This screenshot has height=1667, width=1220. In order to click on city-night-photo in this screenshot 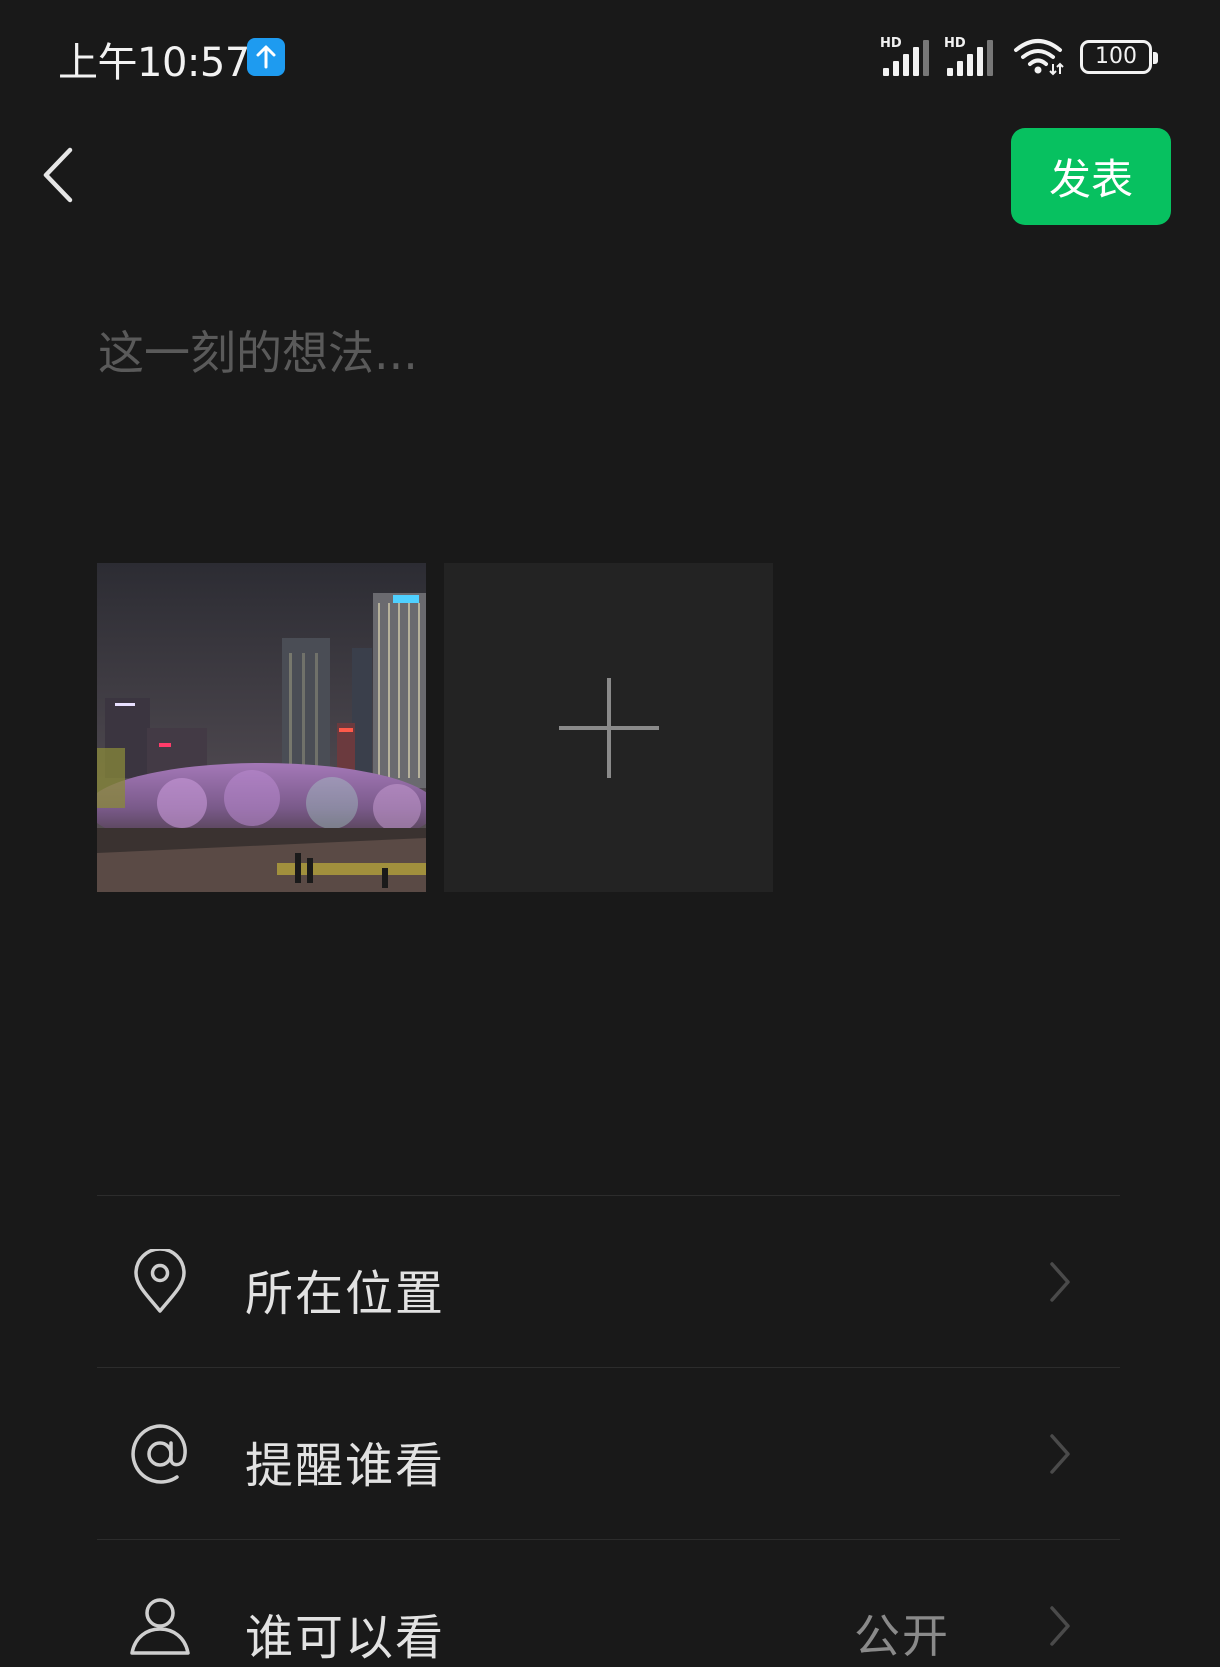, I will do `click(261, 727)`.